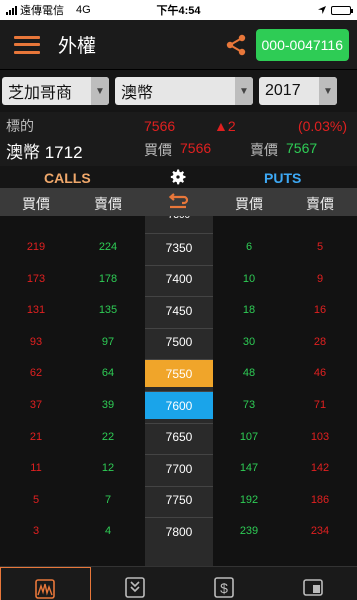  What do you see at coordinates (40, 93) in the screenshot?
I see `exchange-value: 芝加哥商` at bounding box center [40, 93].